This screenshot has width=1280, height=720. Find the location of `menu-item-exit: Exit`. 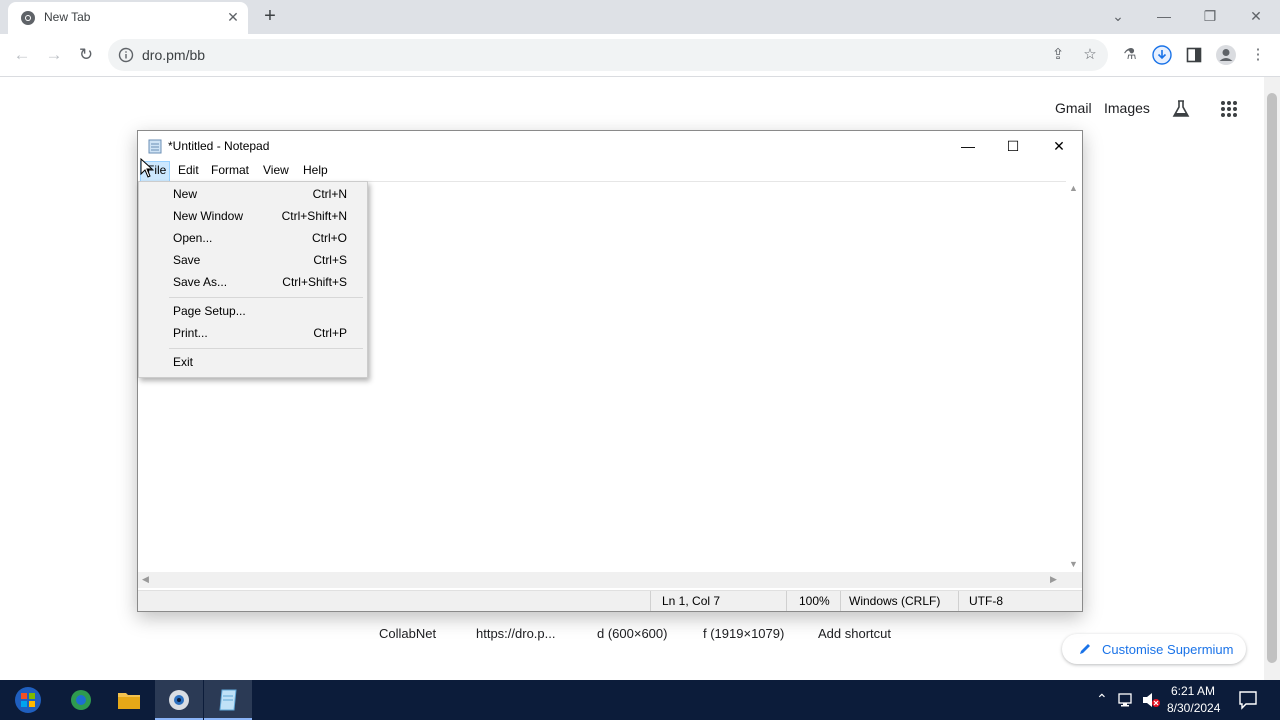

menu-item-exit: Exit is located at coordinates (253, 362).